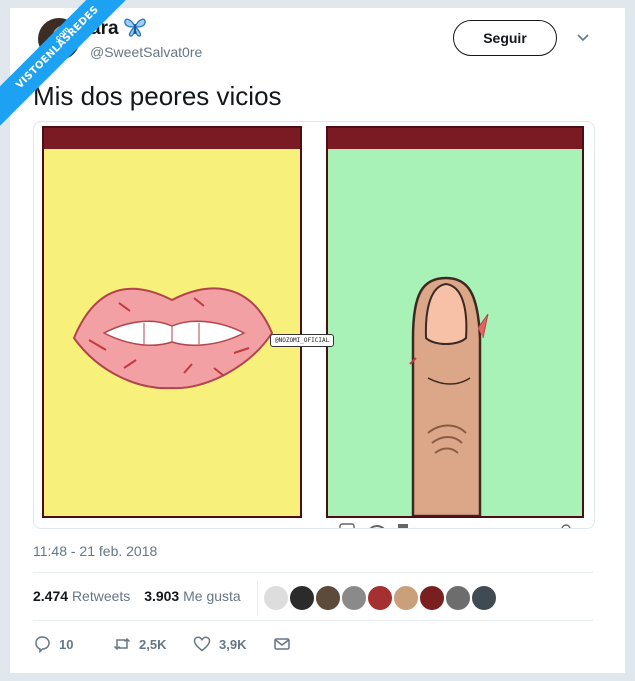  Describe the element at coordinates (42, 644) in the screenshot. I see `reply-icon` at that location.